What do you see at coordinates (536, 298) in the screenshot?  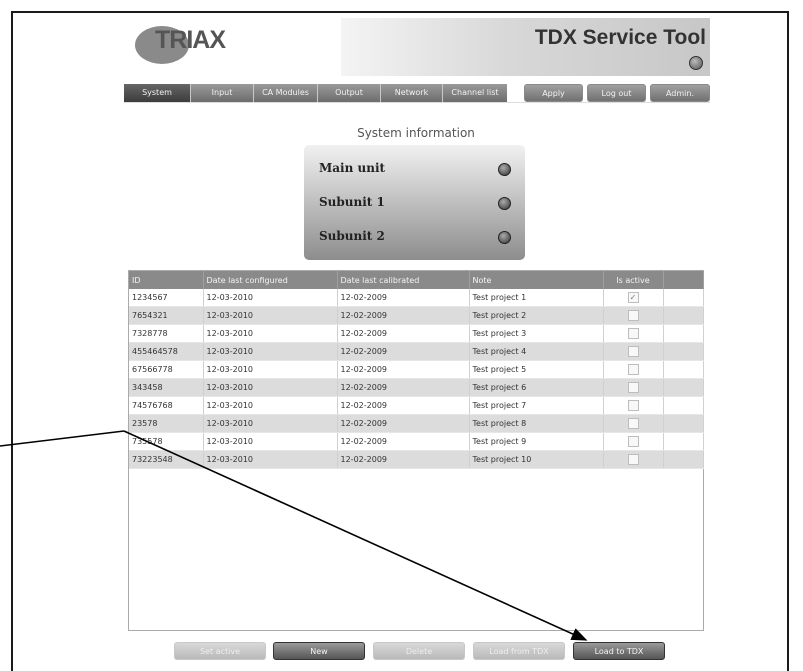 I see `cell-note: Test project 1` at bounding box center [536, 298].